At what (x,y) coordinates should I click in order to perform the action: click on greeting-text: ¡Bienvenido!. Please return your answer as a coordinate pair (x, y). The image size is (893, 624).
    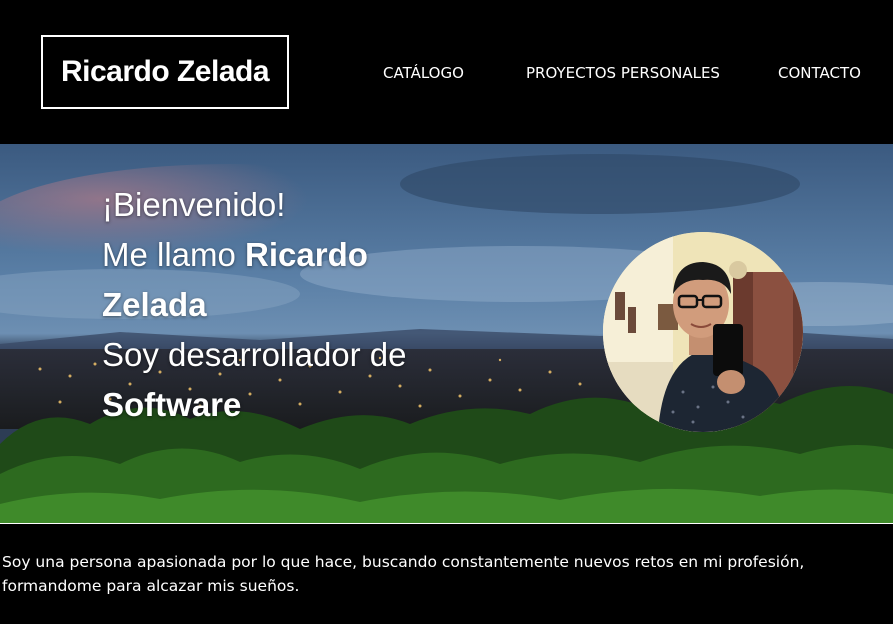
    Looking at the image, I should click on (194, 204).